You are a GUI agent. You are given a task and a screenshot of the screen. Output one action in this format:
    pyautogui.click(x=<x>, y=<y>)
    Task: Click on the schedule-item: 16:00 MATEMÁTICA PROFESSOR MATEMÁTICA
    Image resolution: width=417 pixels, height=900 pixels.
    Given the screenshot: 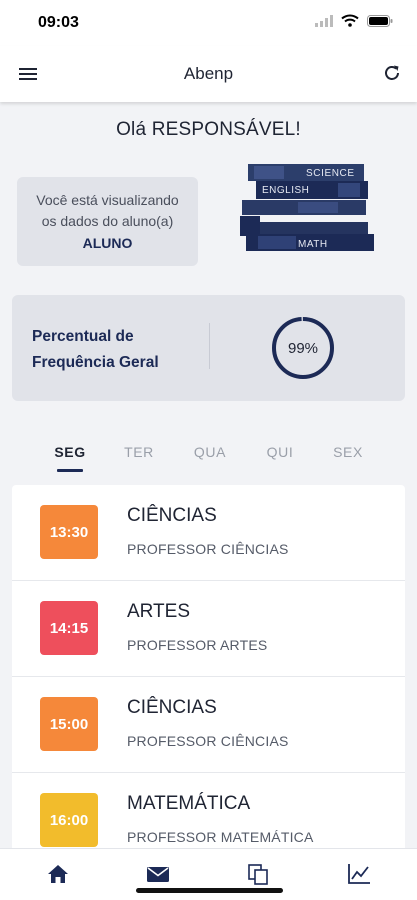 What is the action you would take?
    pyautogui.click(x=208, y=810)
    